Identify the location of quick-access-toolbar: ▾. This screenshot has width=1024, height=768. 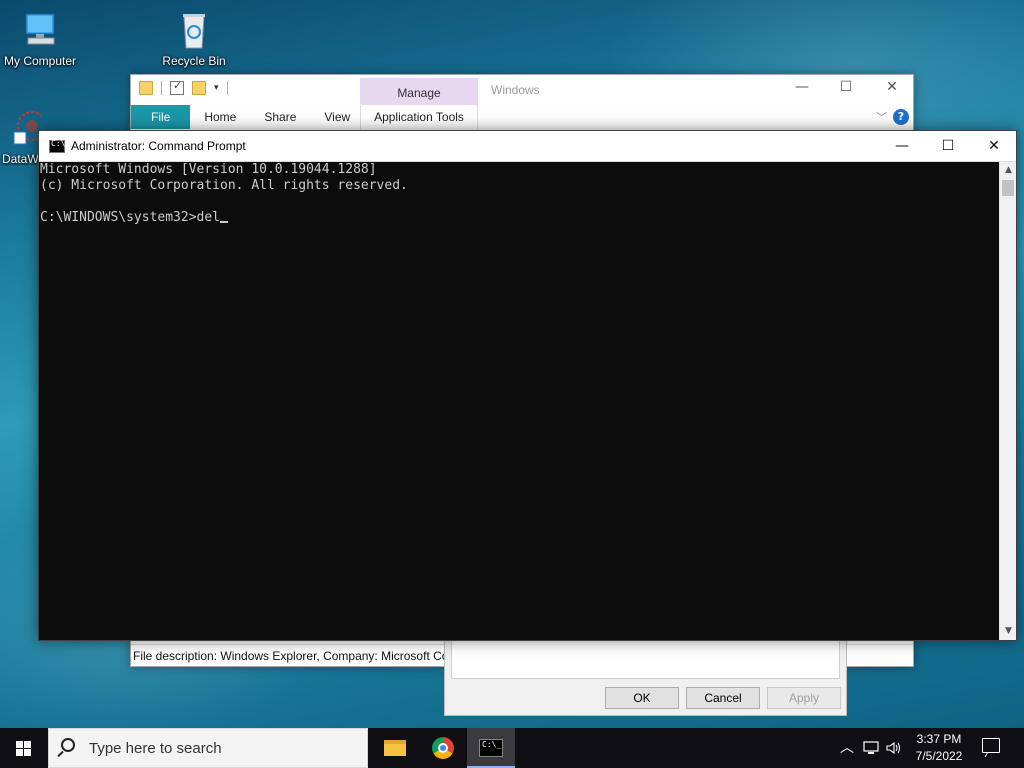
(183, 87).